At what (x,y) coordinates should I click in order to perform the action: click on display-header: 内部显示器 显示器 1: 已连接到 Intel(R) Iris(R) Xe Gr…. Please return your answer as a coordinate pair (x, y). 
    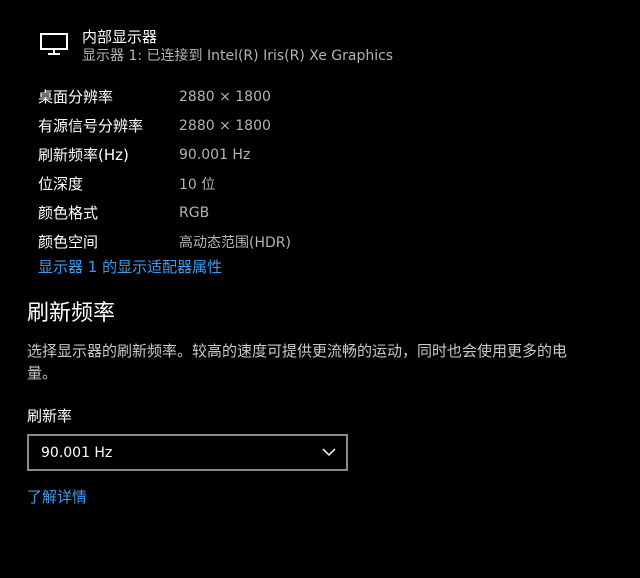
    Looking at the image, I should click on (216, 47).